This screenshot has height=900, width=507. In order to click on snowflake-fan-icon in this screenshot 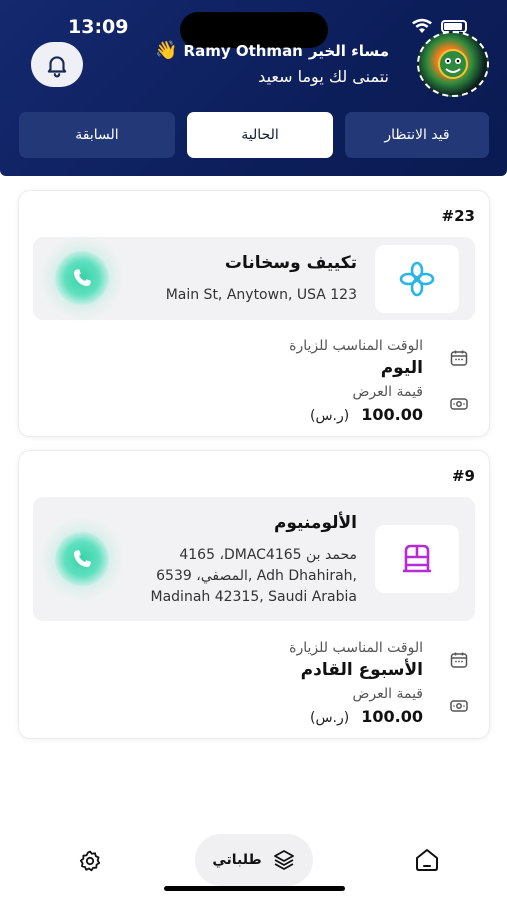, I will do `click(417, 279)`.